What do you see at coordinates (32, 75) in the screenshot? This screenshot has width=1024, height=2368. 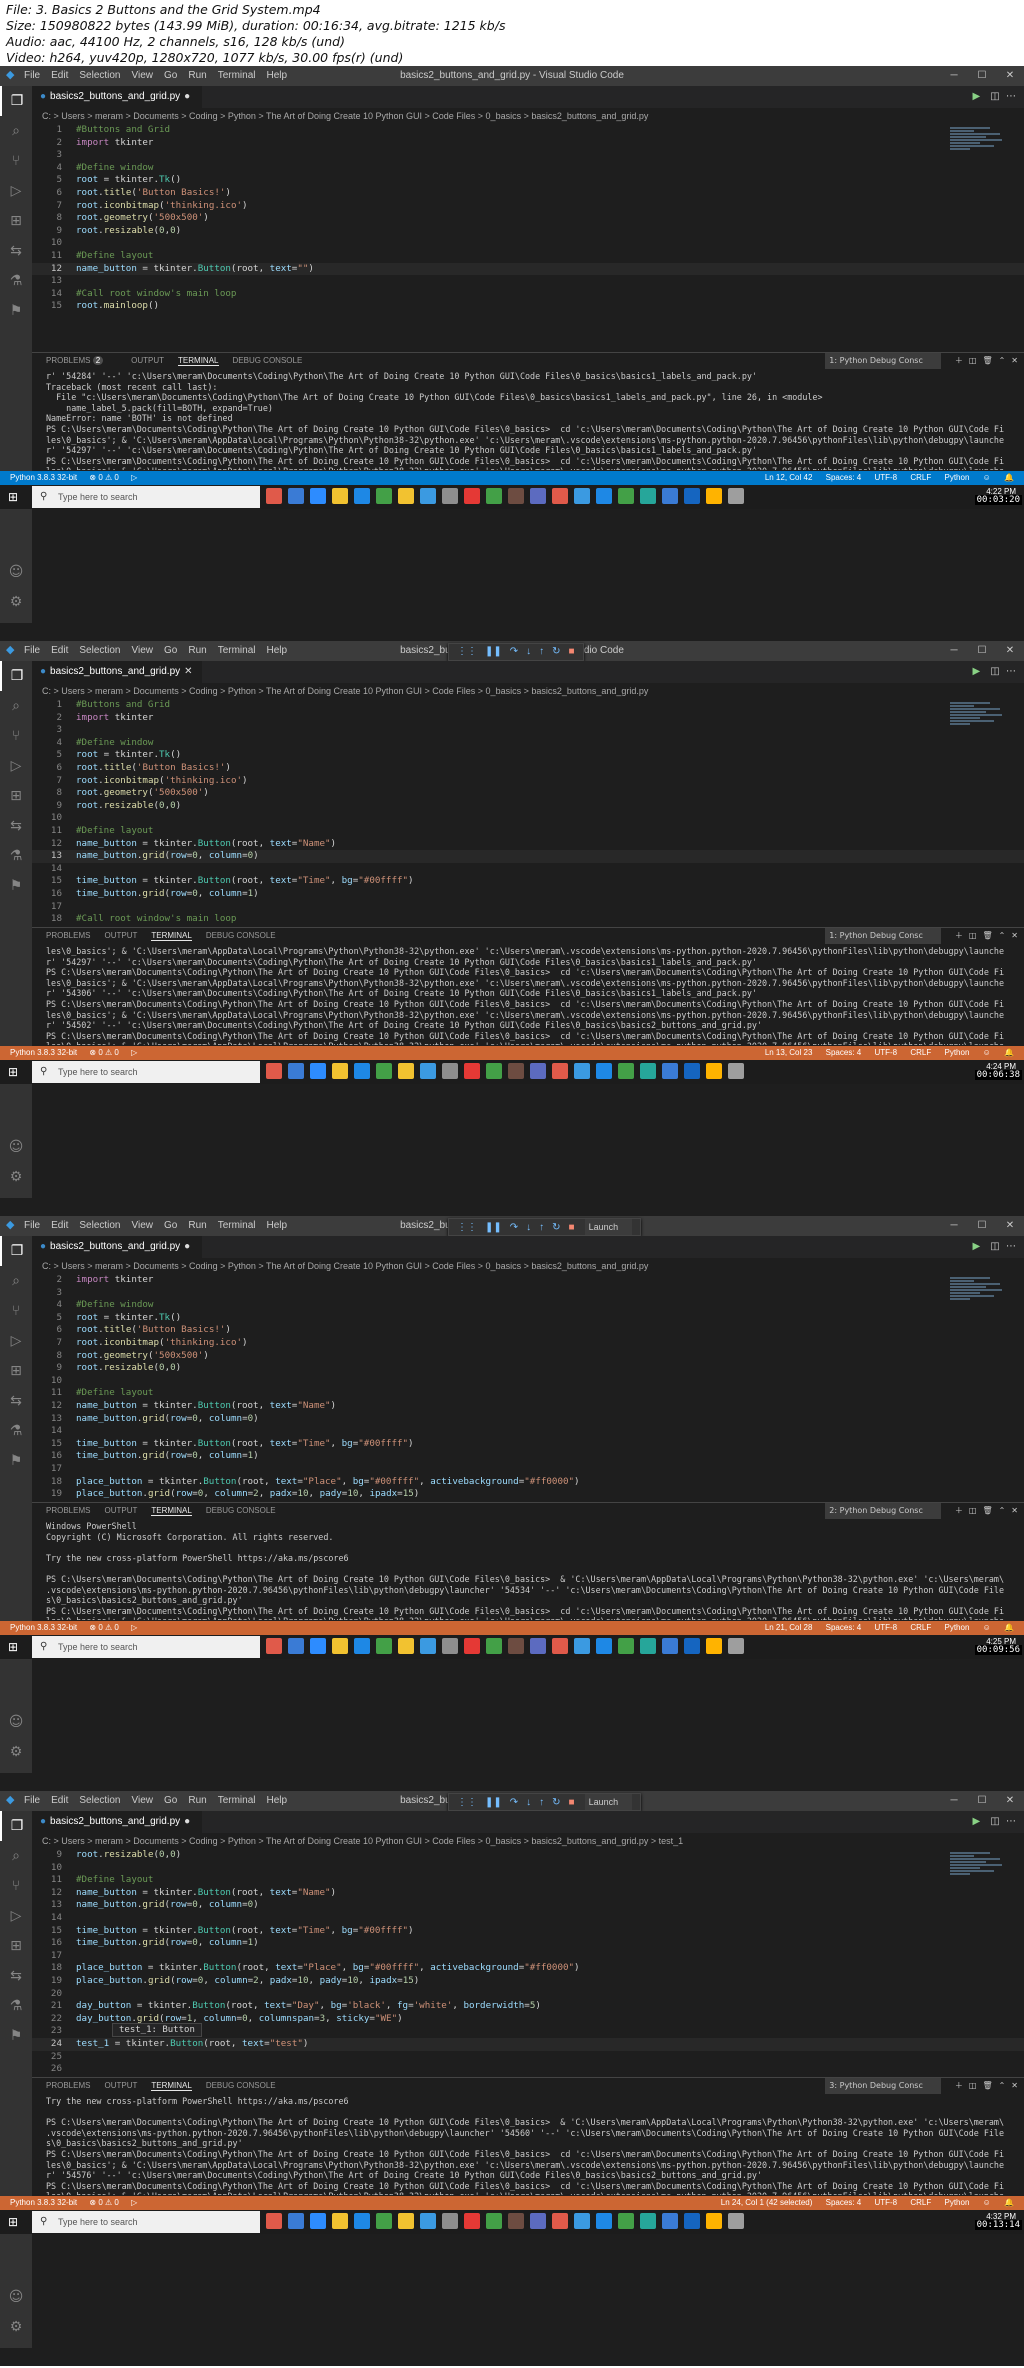 I see `menu-item-file: File` at bounding box center [32, 75].